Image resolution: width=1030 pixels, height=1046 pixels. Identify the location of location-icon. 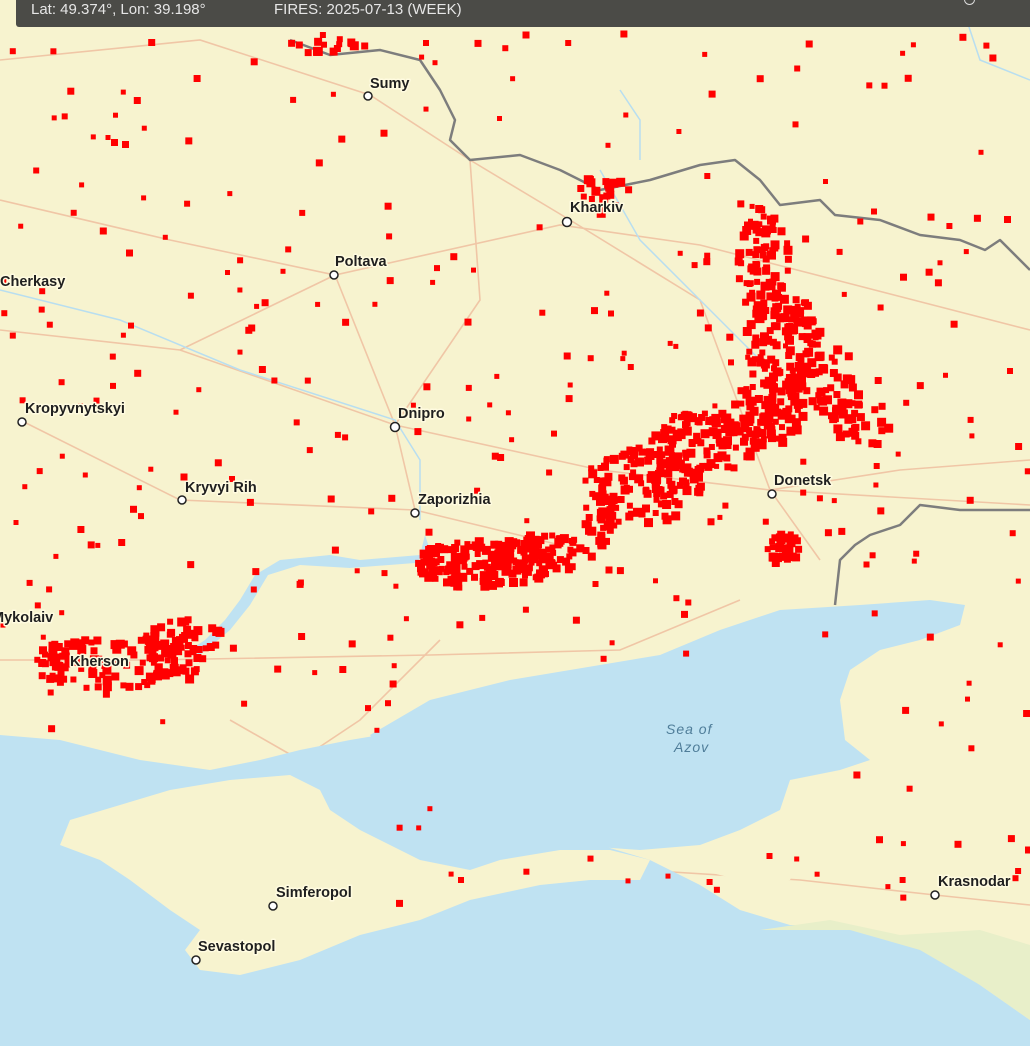
(969, 2).